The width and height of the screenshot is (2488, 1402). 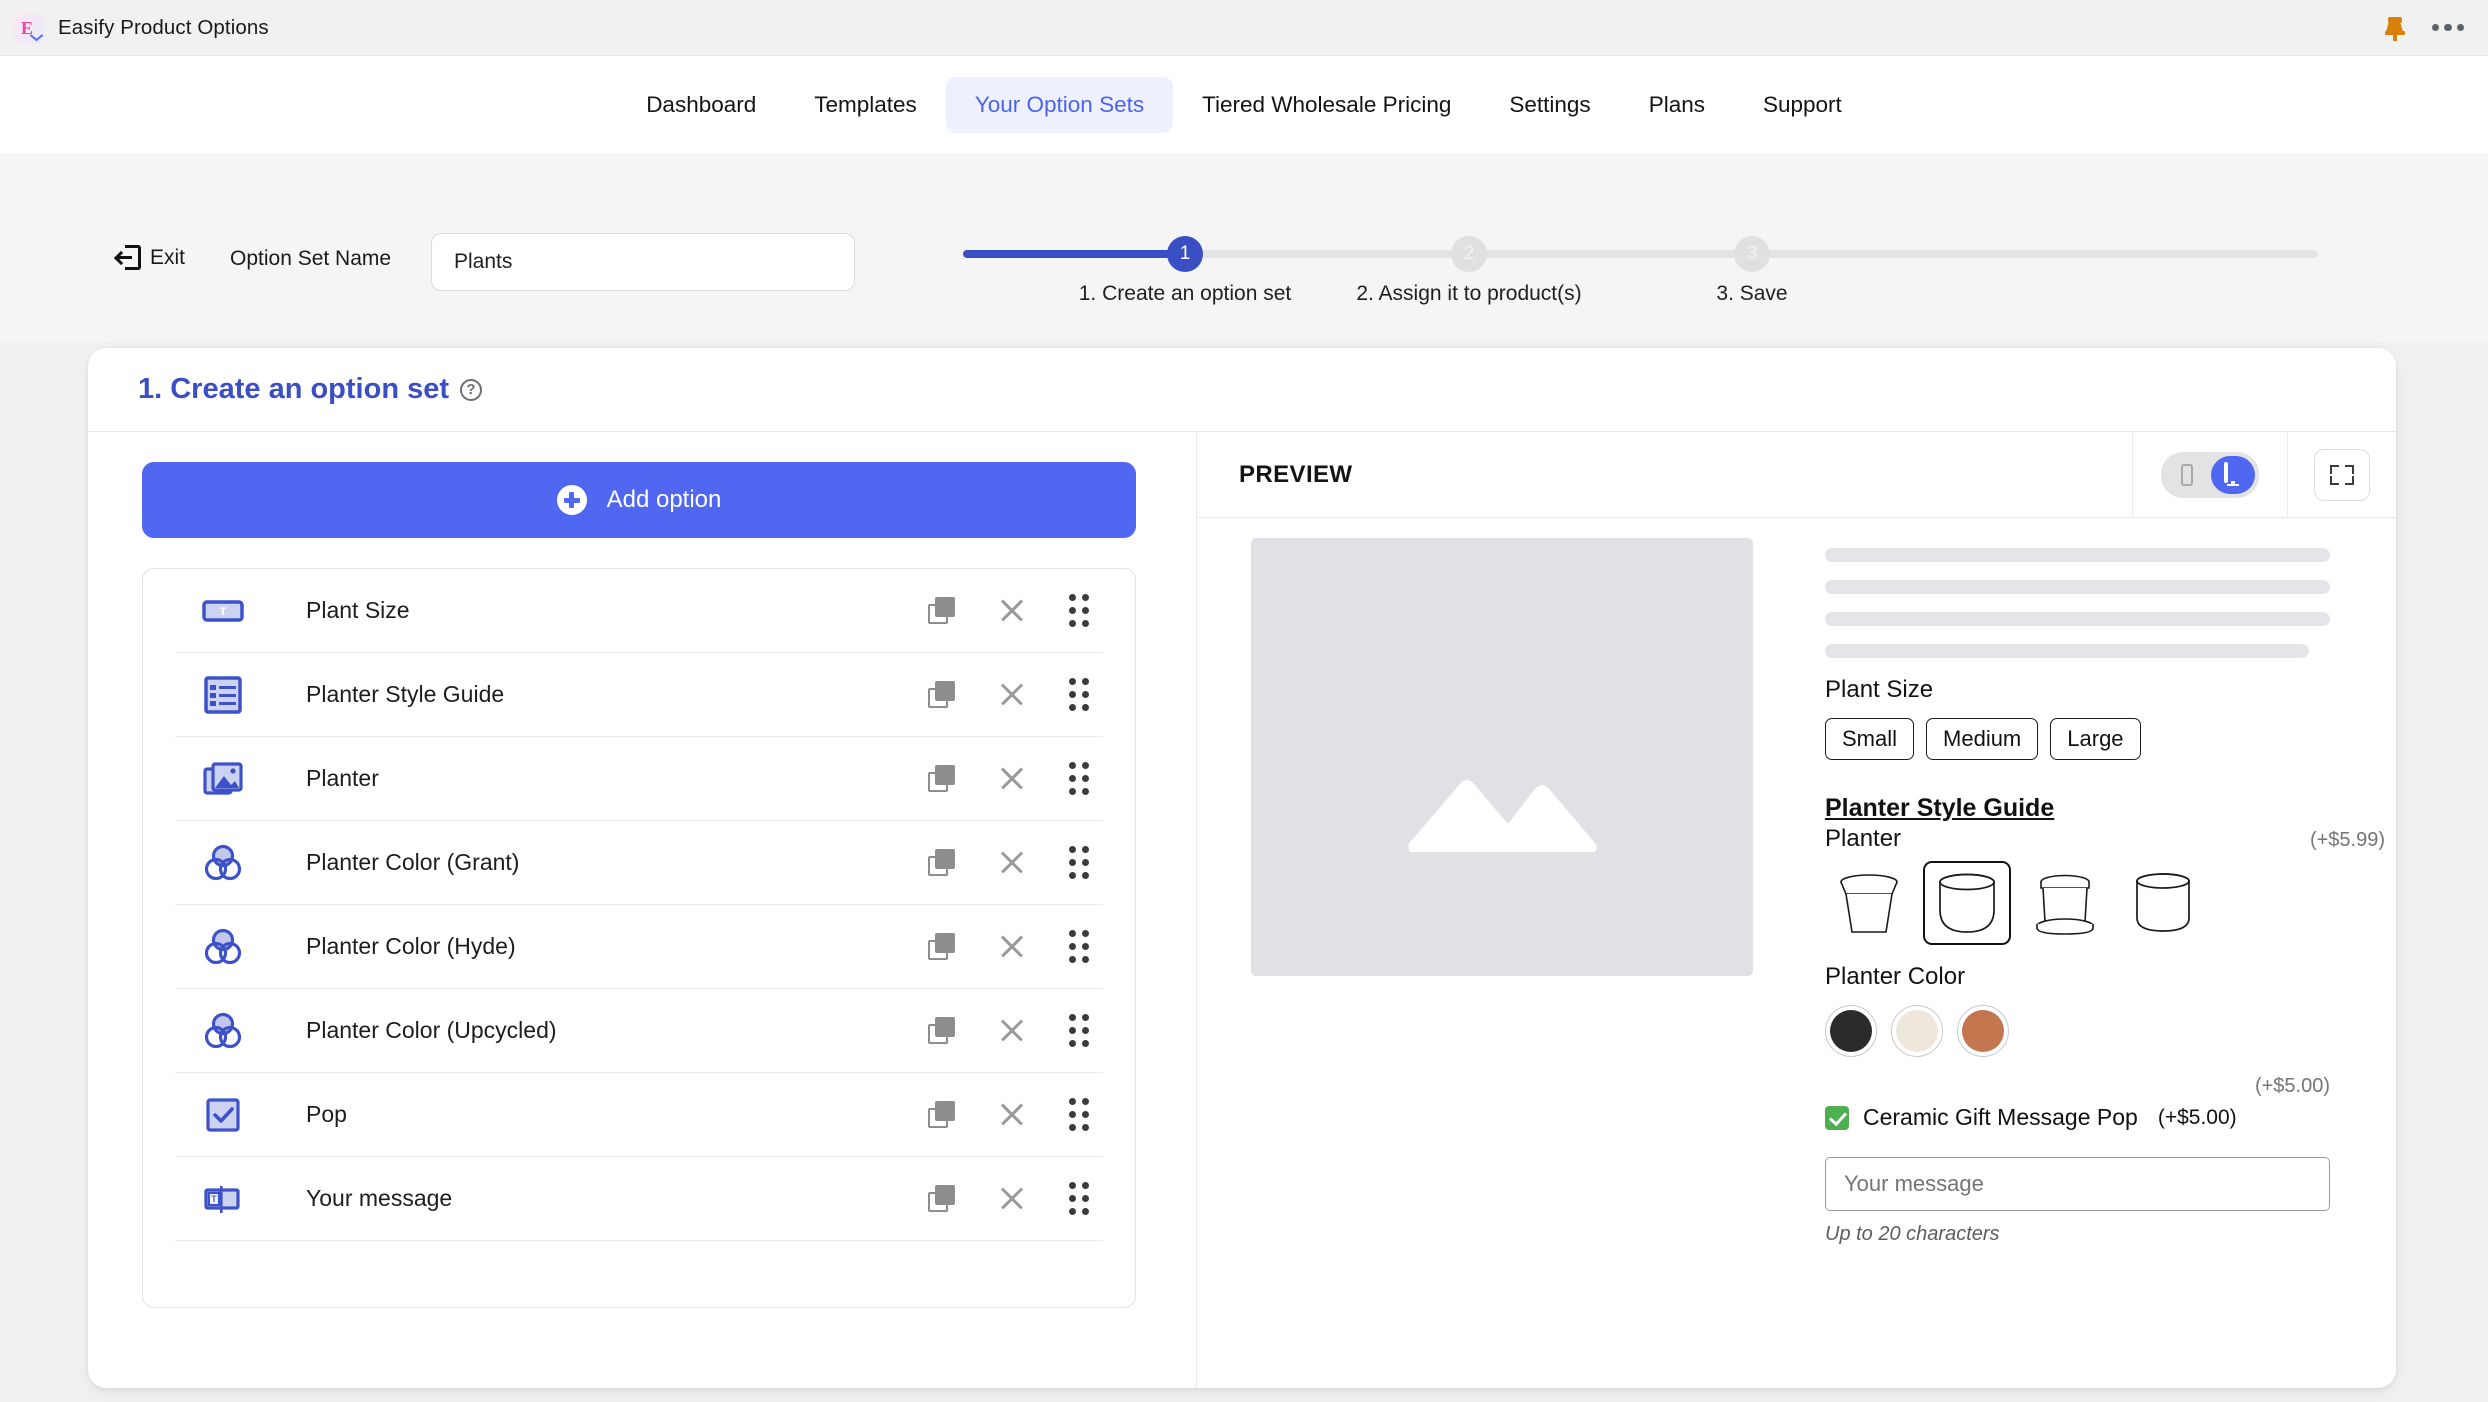 I want to click on planter-shape-options, so click(x=2105, y=903).